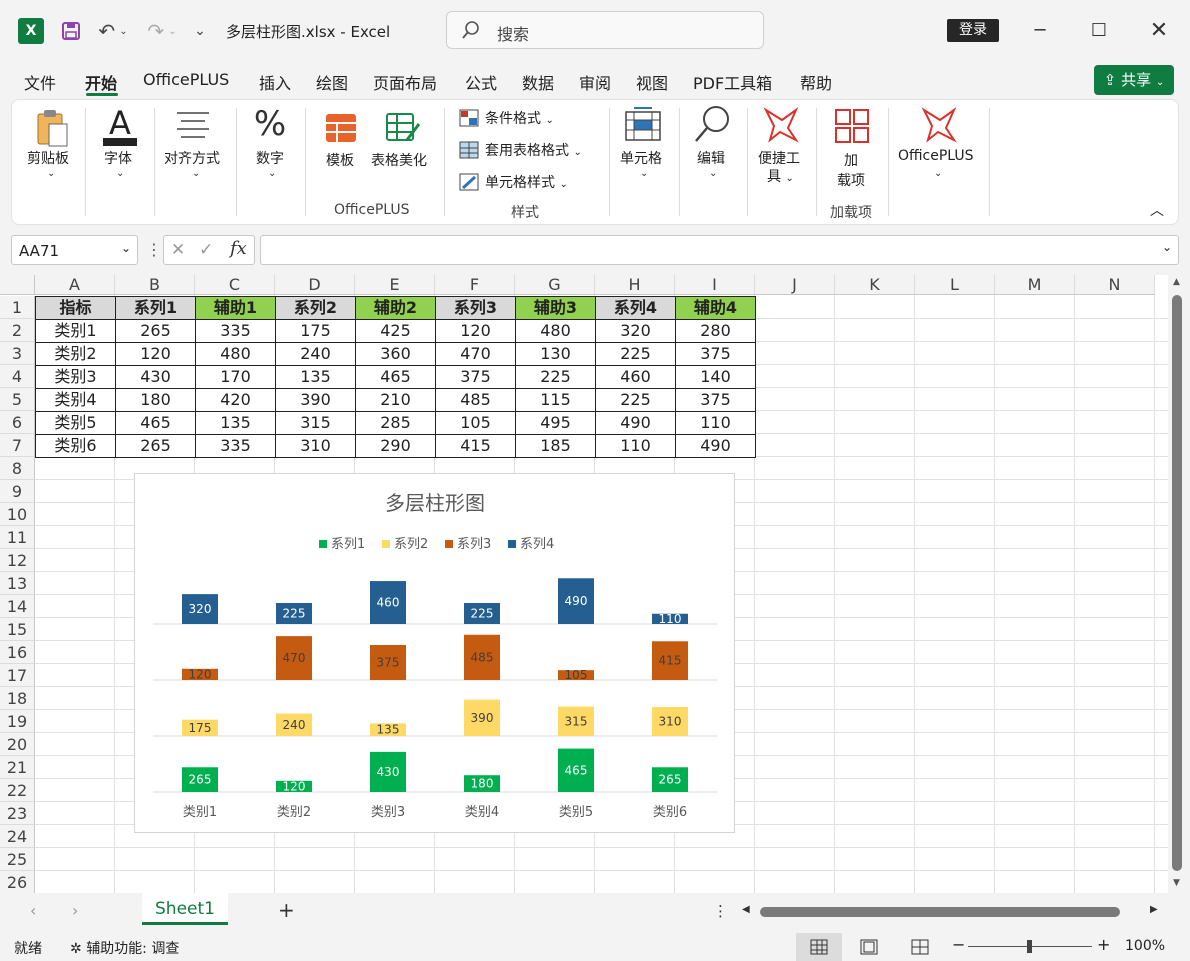 The image size is (1190, 961). Describe the element at coordinates (475, 308) in the screenshot. I see `table-header-cell: 系列3` at that location.